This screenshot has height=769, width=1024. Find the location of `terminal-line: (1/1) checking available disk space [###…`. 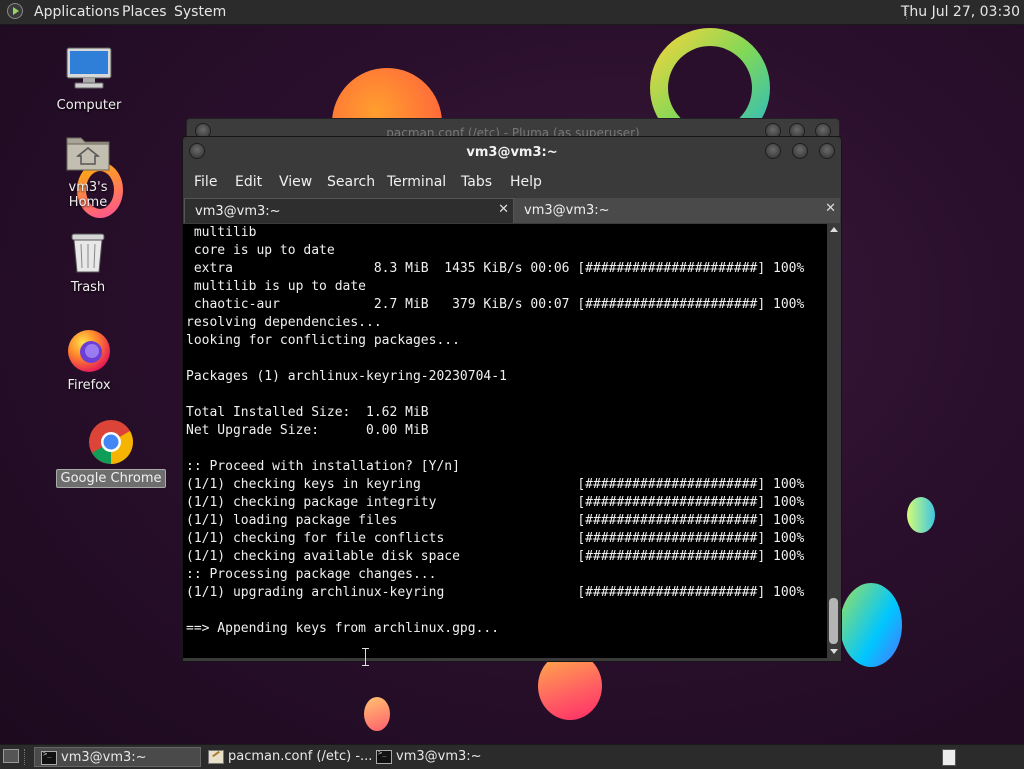

terminal-line: (1/1) checking available disk space [###… is located at coordinates (495, 556).